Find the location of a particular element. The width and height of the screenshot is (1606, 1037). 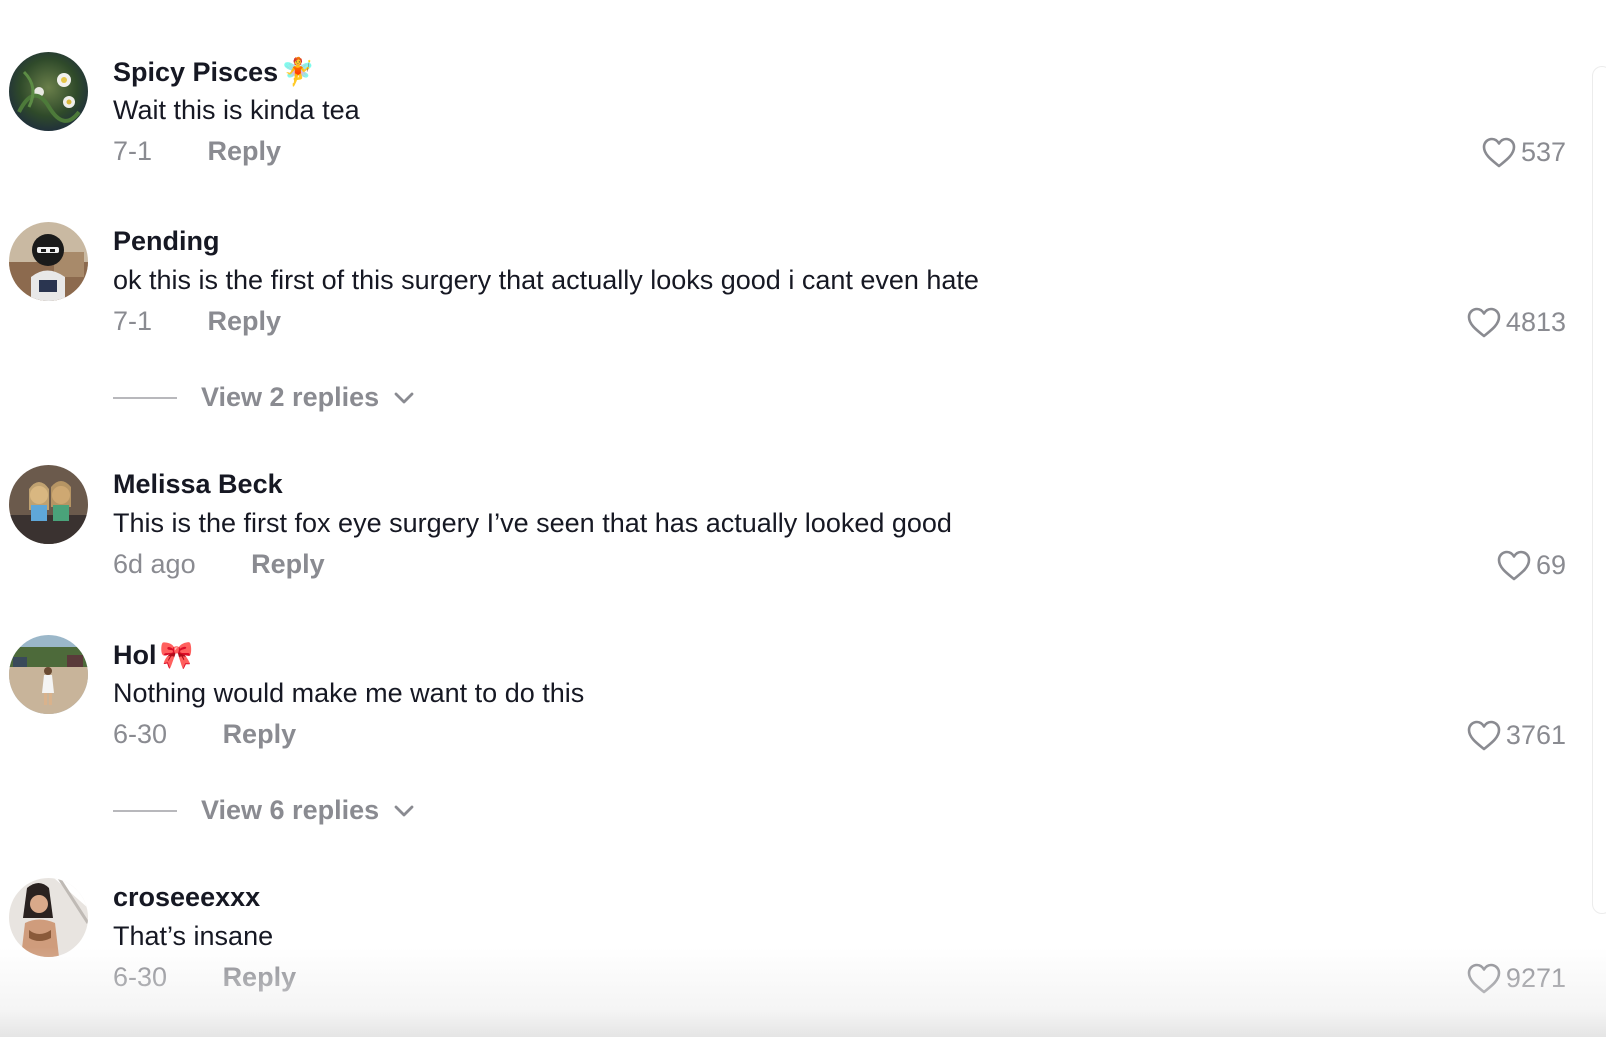

comment-username: Spicy Pisces 🧚 is located at coordinates (214, 72).